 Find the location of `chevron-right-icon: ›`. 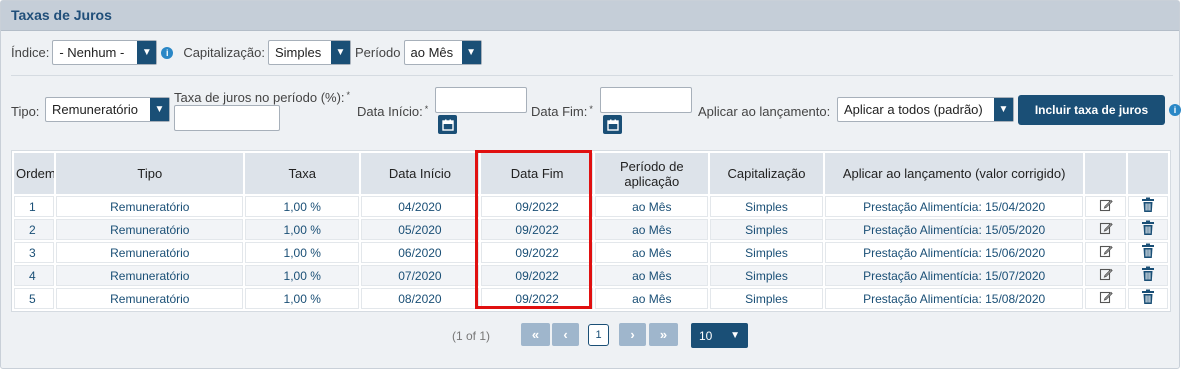

chevron-right-icon: › is located at coordinates (632, 334).